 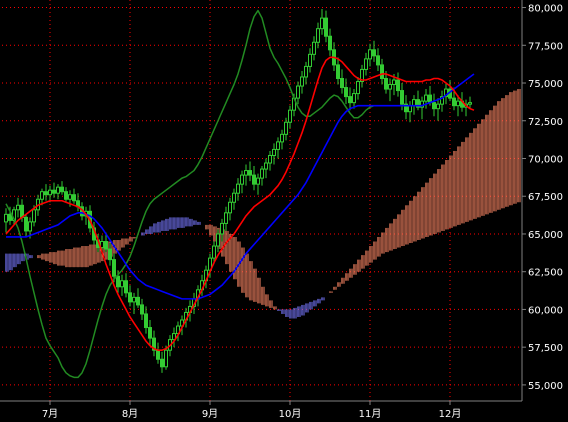 What do you see at coordinates (545, 348) in the screenshot?
I see `y-tick-label: 57,500` at bounding box center [545, 348].